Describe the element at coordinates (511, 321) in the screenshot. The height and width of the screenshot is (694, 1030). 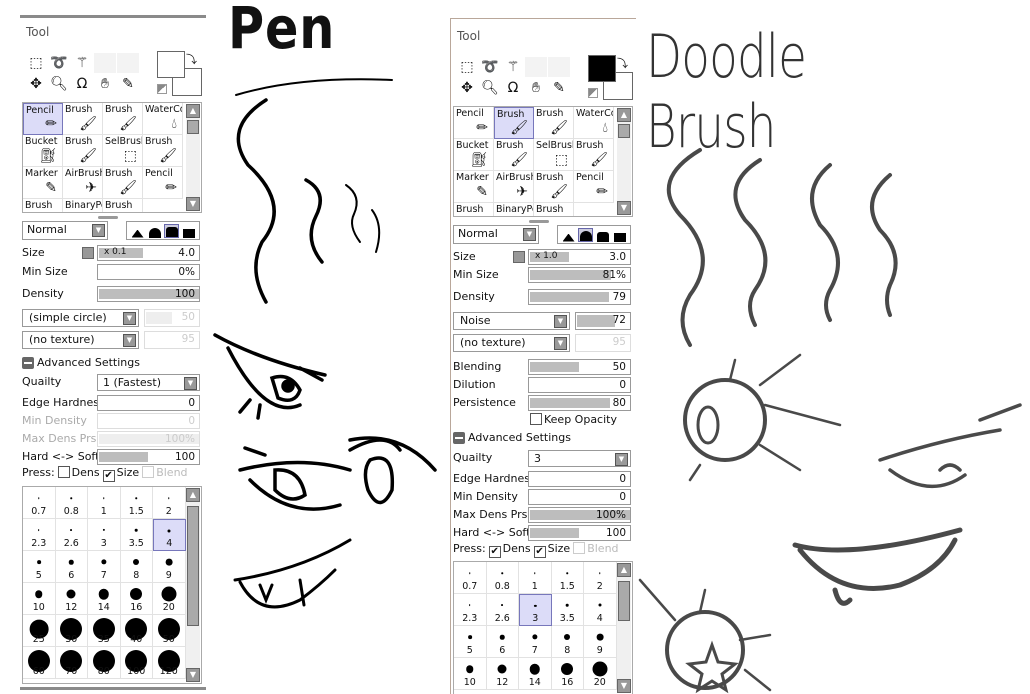
I see `select-noise: Noise ▼` at that location.